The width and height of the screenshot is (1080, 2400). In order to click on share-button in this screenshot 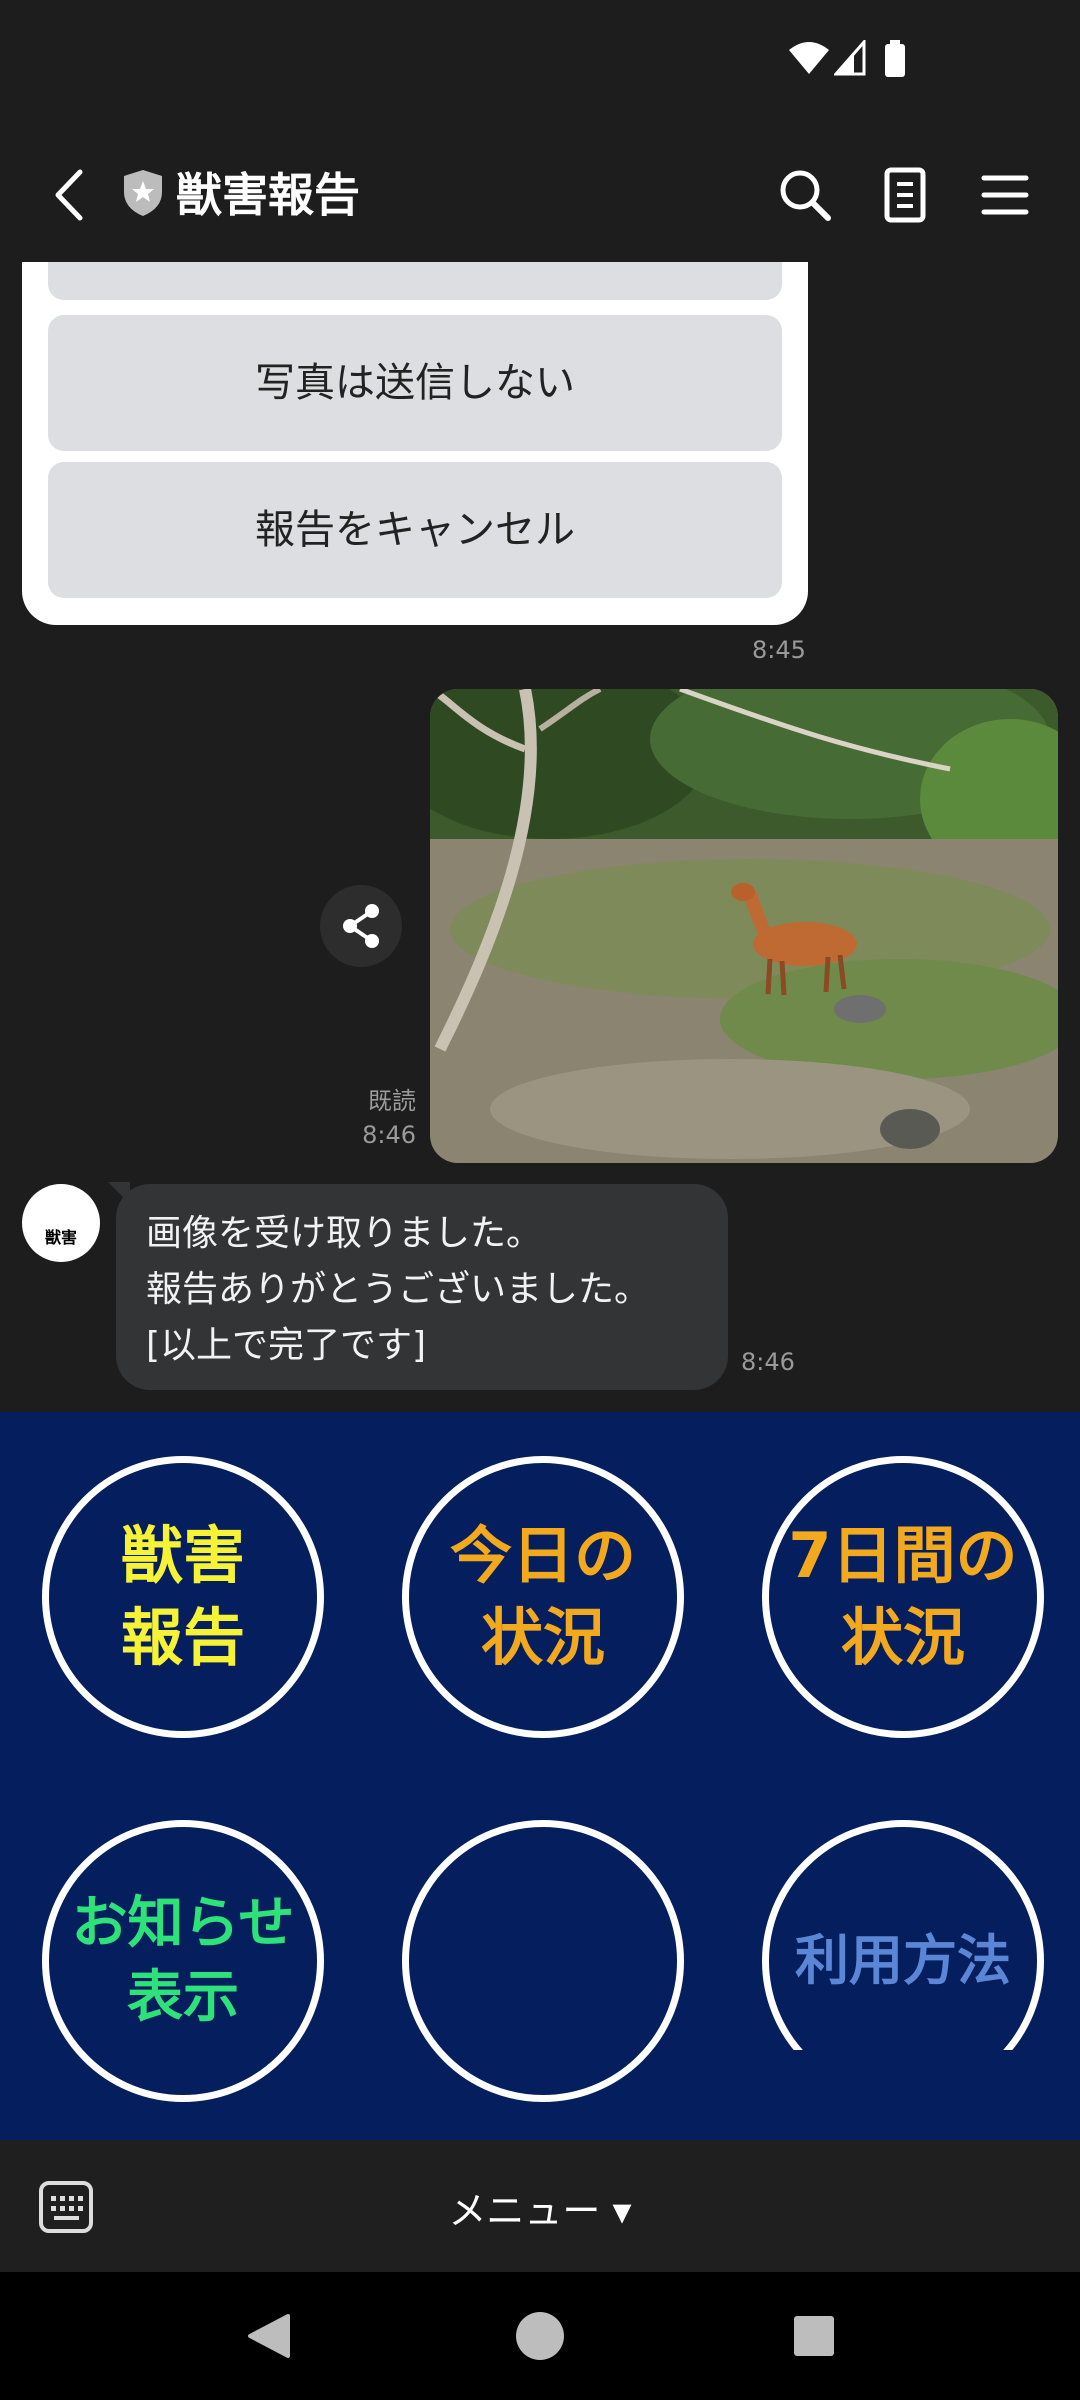, I will do `click(361, 926)`.